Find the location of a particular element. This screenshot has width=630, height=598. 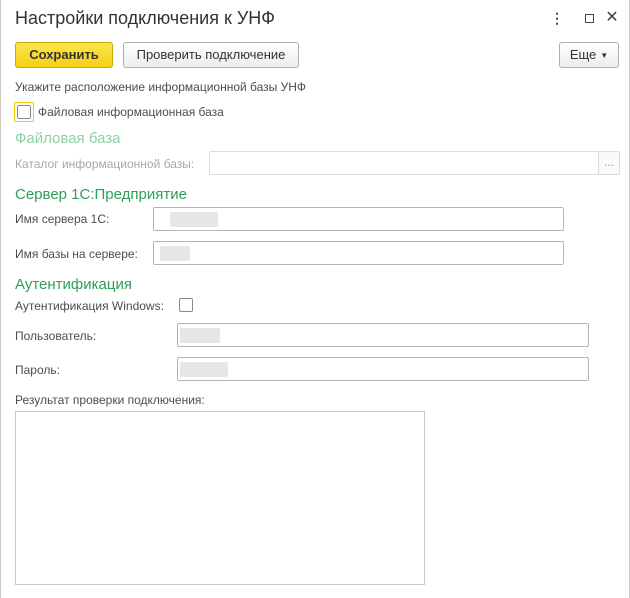

user-label: Пользователь: is located at coordinates (56, 336).